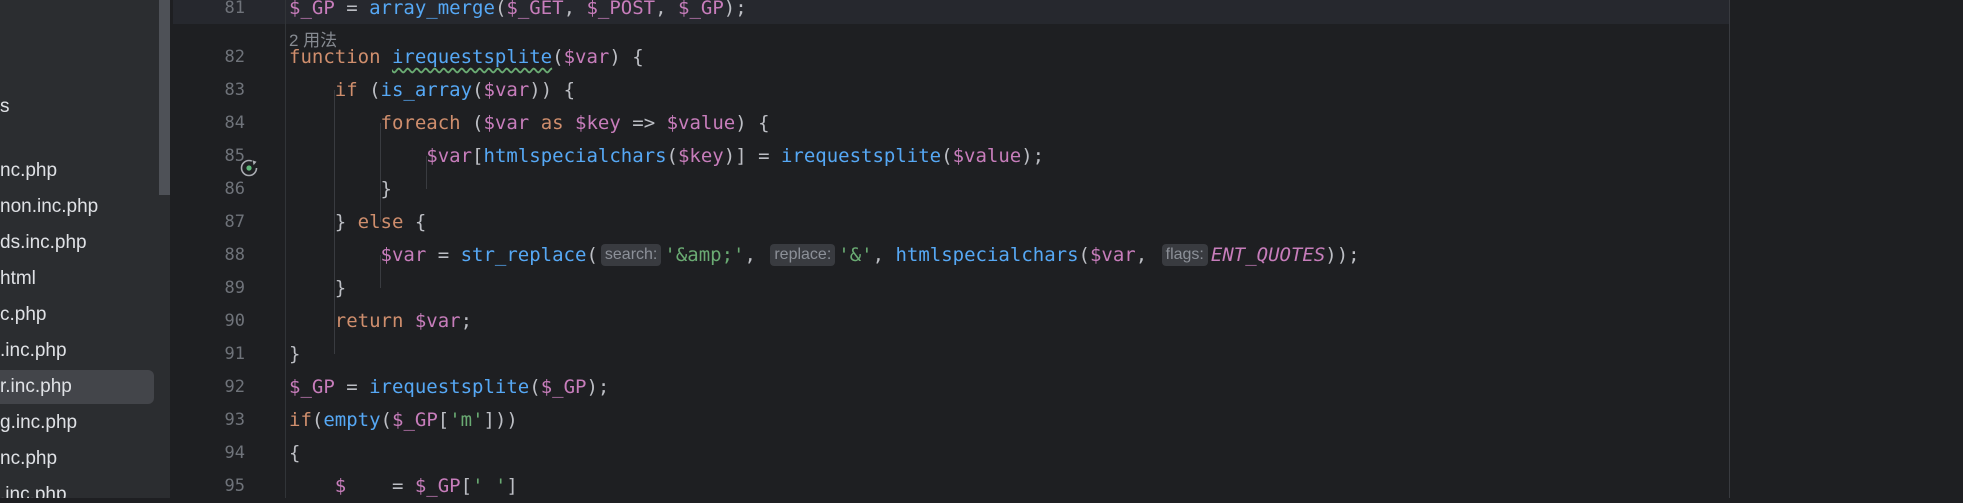 The height and width of the screenshot is (503, 1963). I want to click on code-line: function irequestsplite($var) {, so click(466, 57).